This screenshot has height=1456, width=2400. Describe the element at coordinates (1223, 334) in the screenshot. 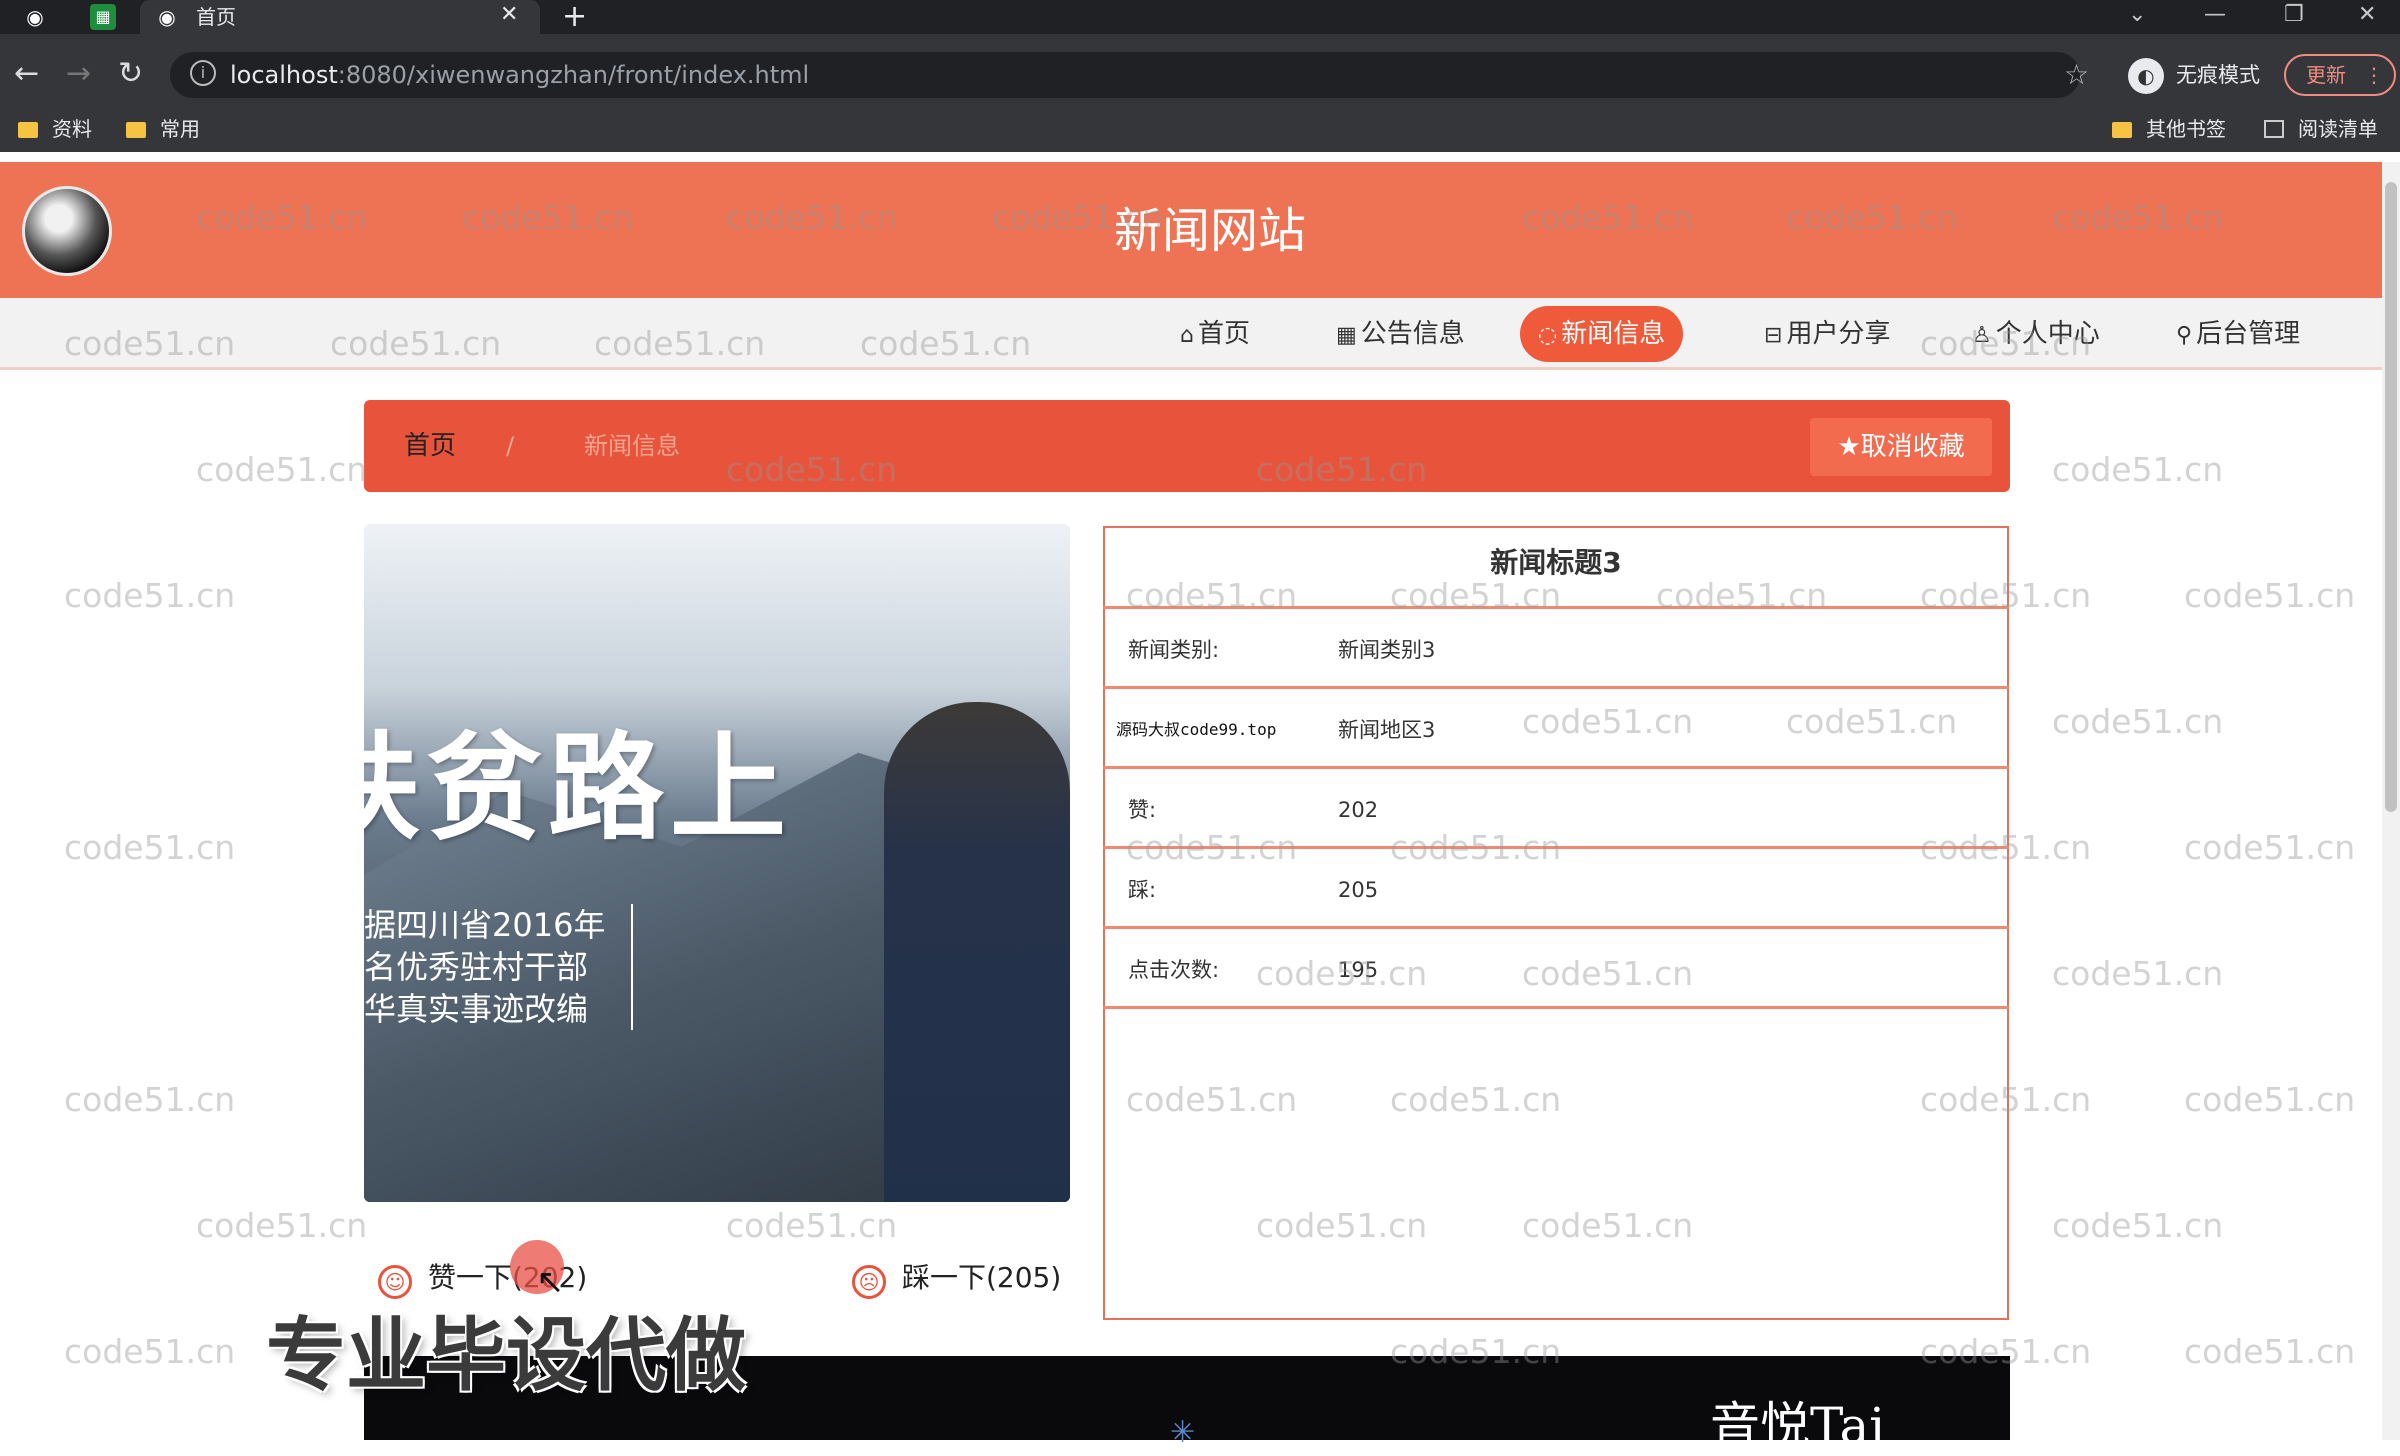

I see `nav-label: 首页` at that location.